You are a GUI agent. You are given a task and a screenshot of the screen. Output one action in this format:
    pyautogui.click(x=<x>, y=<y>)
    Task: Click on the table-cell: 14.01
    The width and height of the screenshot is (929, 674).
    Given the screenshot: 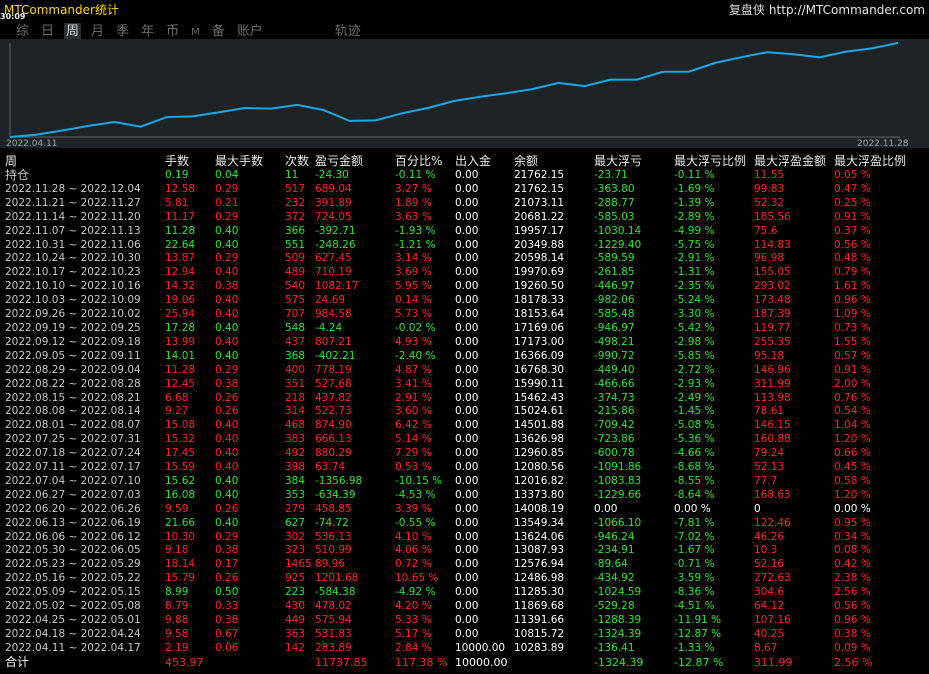 What is the action you would take?
    pyautogui.click(x=180, y=355)
    